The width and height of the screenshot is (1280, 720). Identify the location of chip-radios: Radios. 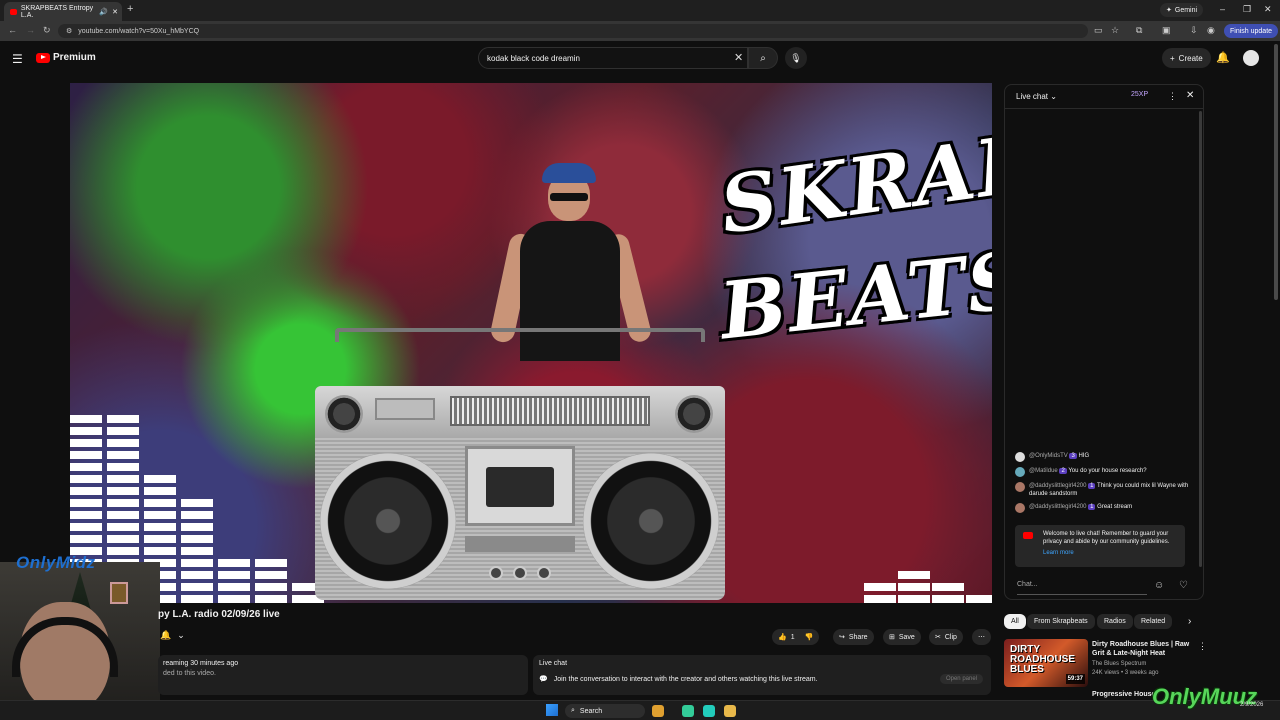
(1115, 621).